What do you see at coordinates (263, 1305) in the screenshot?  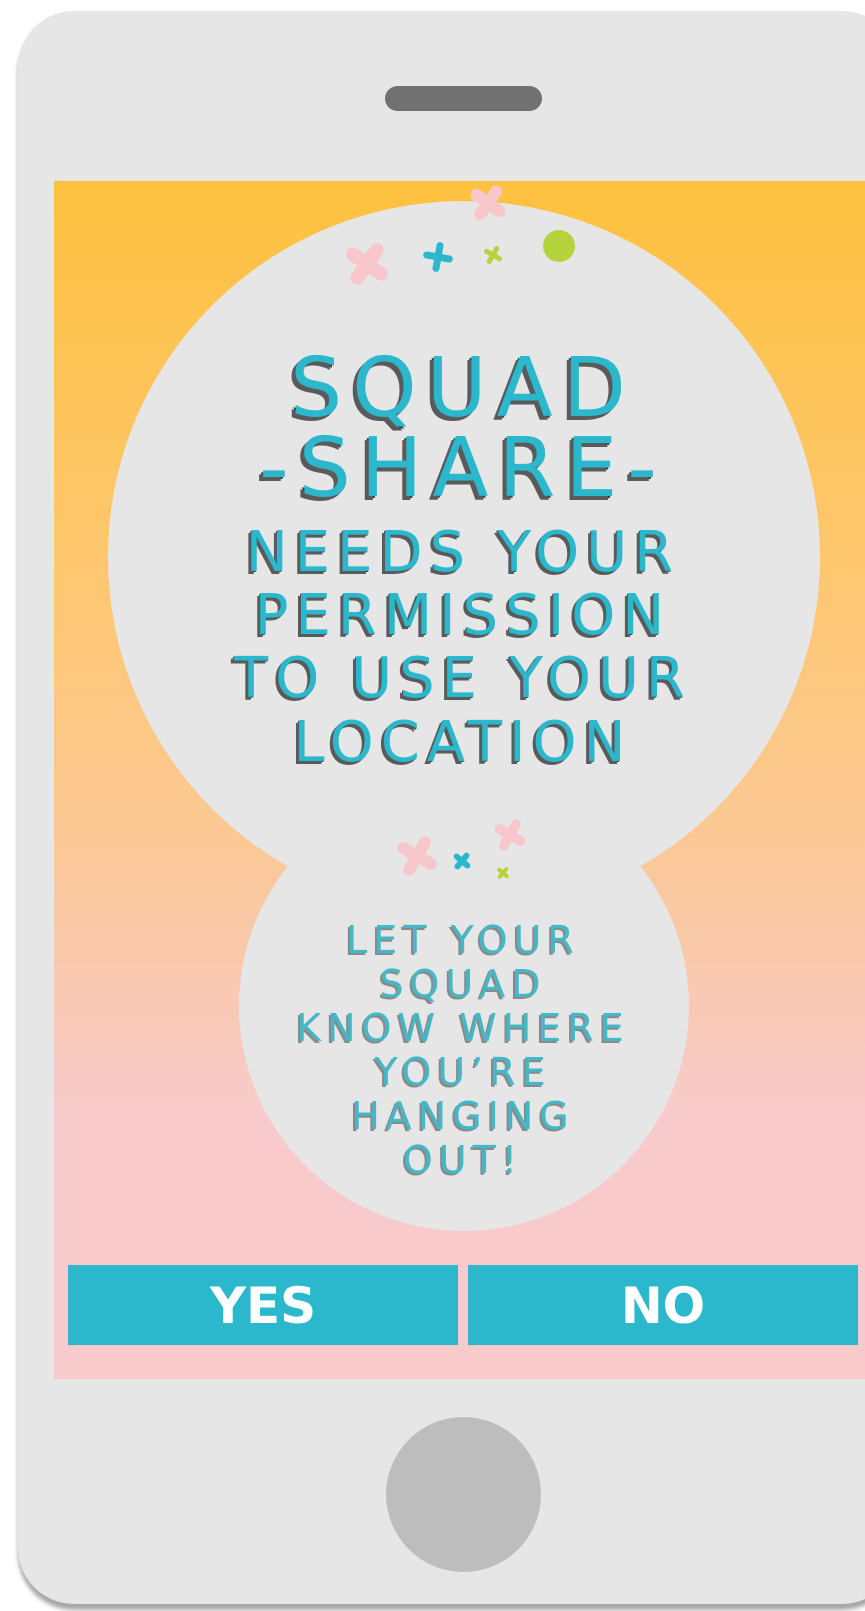 I see `yes-button: YES` at bounding box center [263, 1305].